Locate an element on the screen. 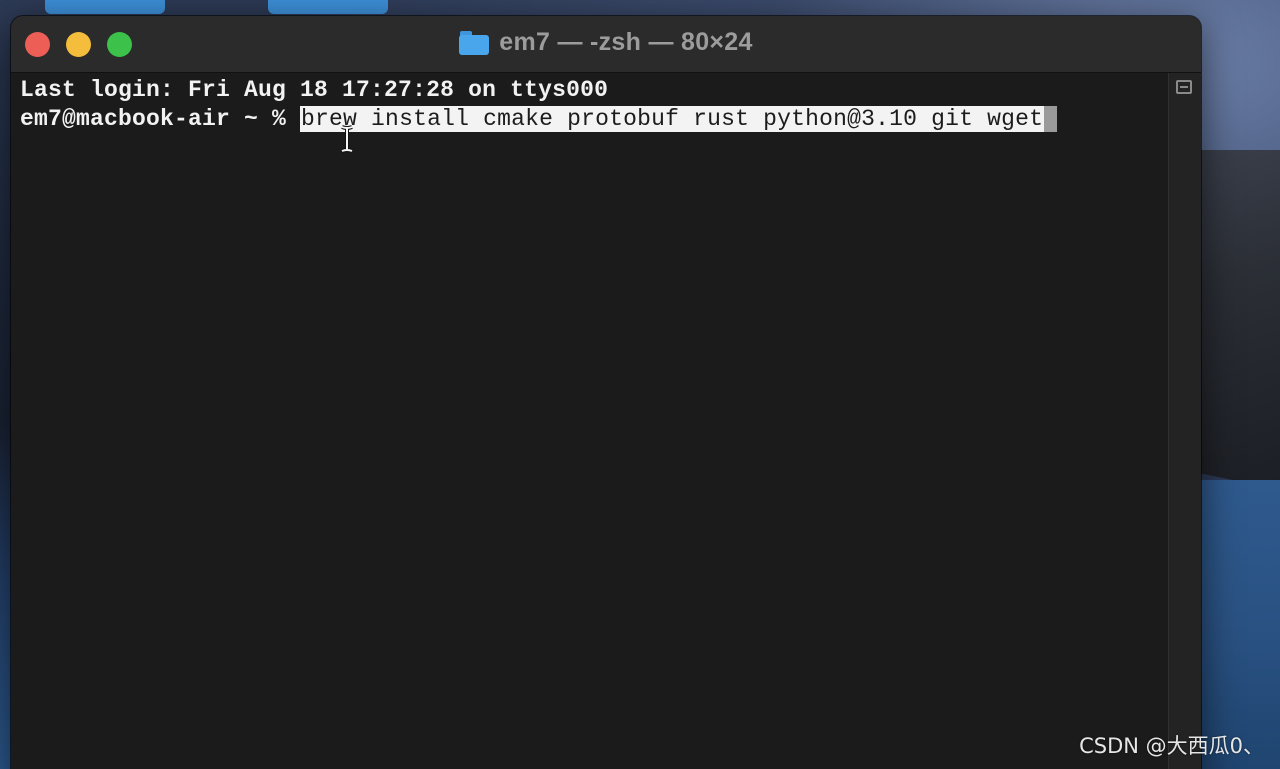  folder-icon is located at coordinates (474, 42).